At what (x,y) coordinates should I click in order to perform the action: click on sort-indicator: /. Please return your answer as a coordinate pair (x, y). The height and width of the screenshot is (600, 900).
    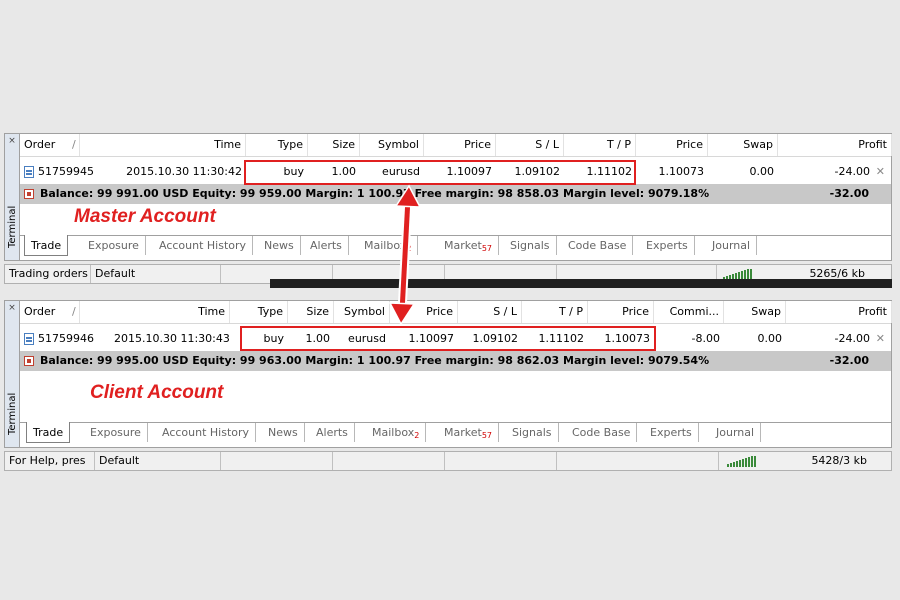
    Looking at the image, I should click on (74, 311).